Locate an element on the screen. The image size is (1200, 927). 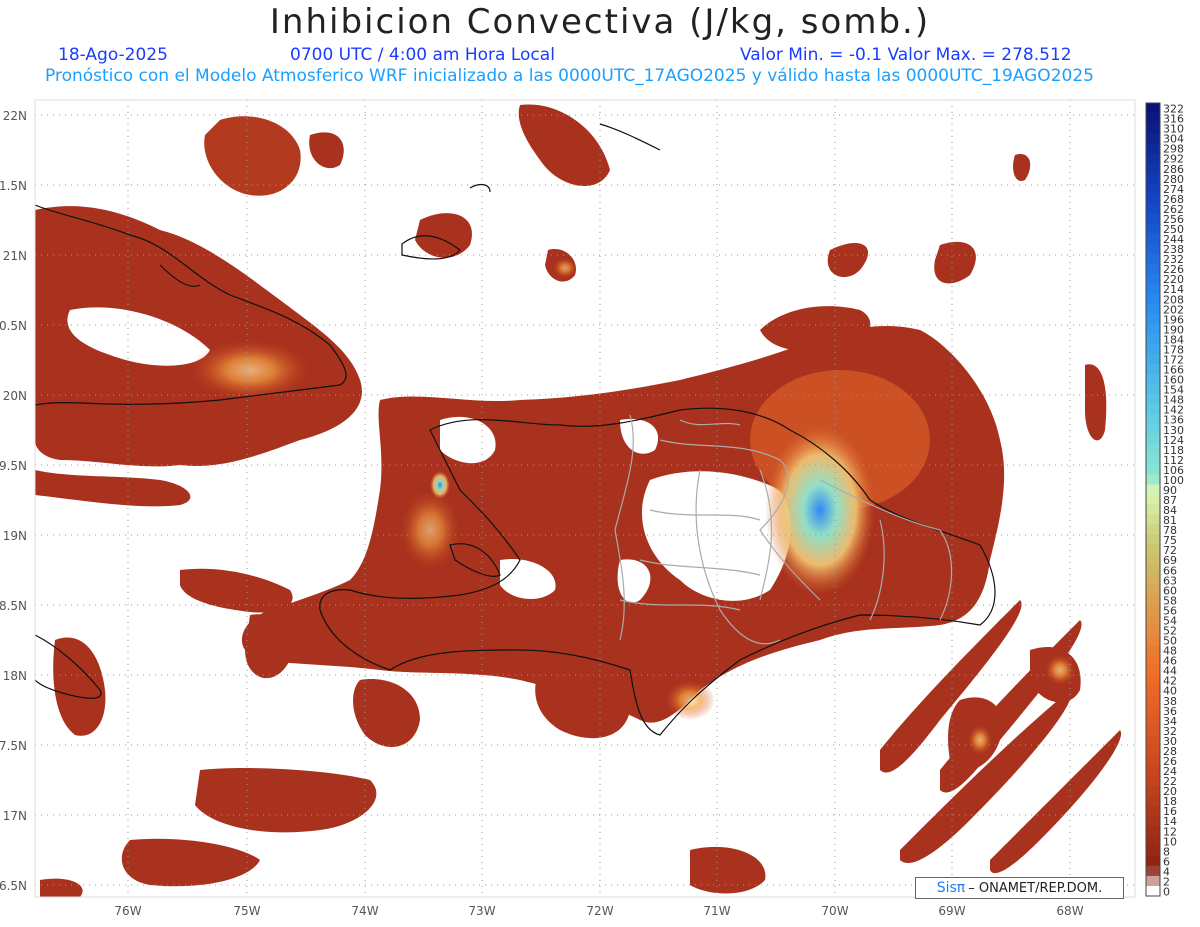
lat-label: 20N is located at coordinates (15, 396).